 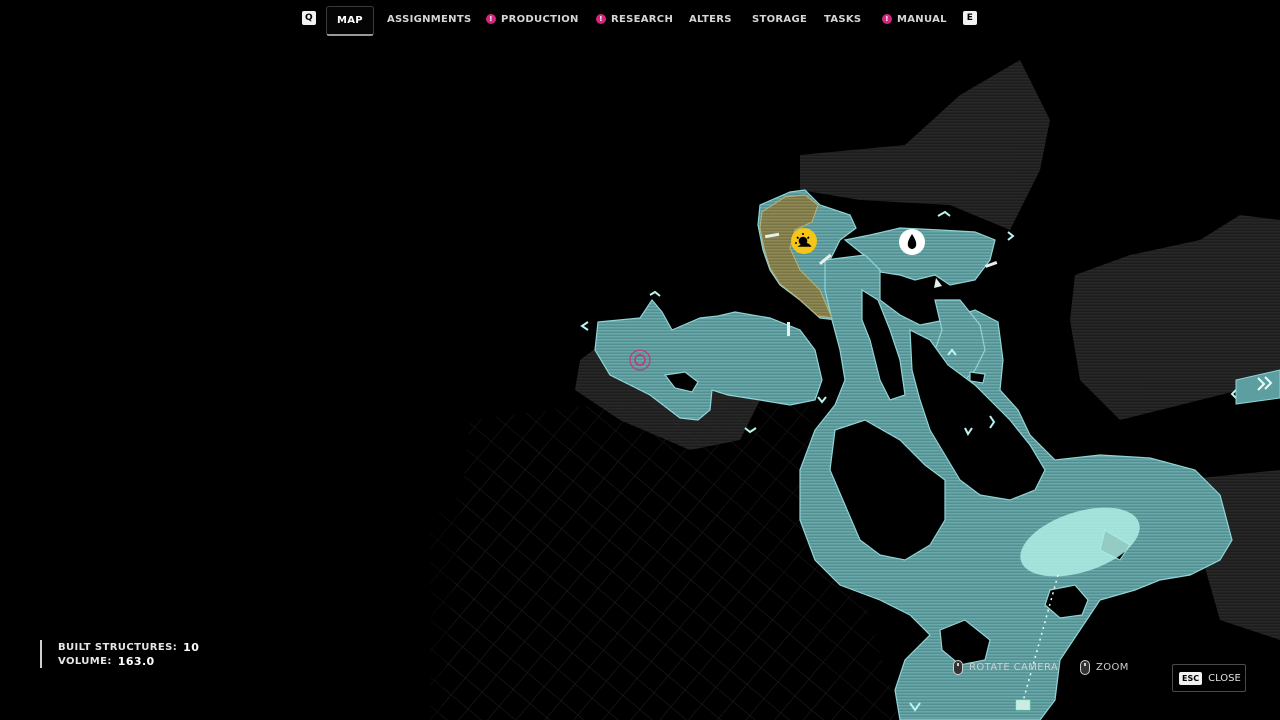 I want to click on tab-research: ! RESEARCH, so click(x=634, y=19).